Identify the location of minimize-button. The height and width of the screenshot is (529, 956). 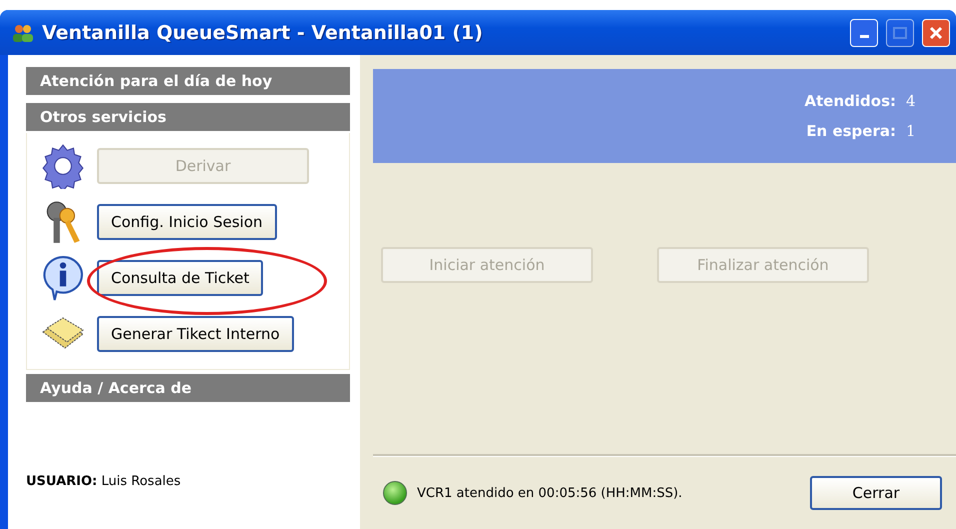
(864, 32).